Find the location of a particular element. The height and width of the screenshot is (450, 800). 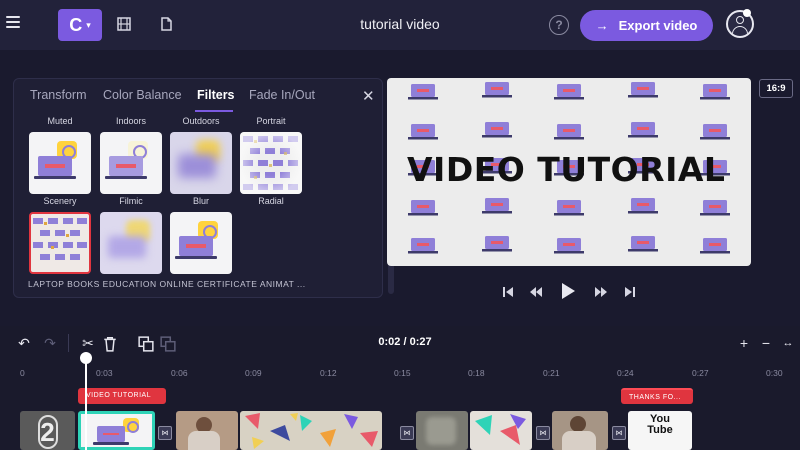

youtube-logo: You Tube is located at coordinates (660, 424).